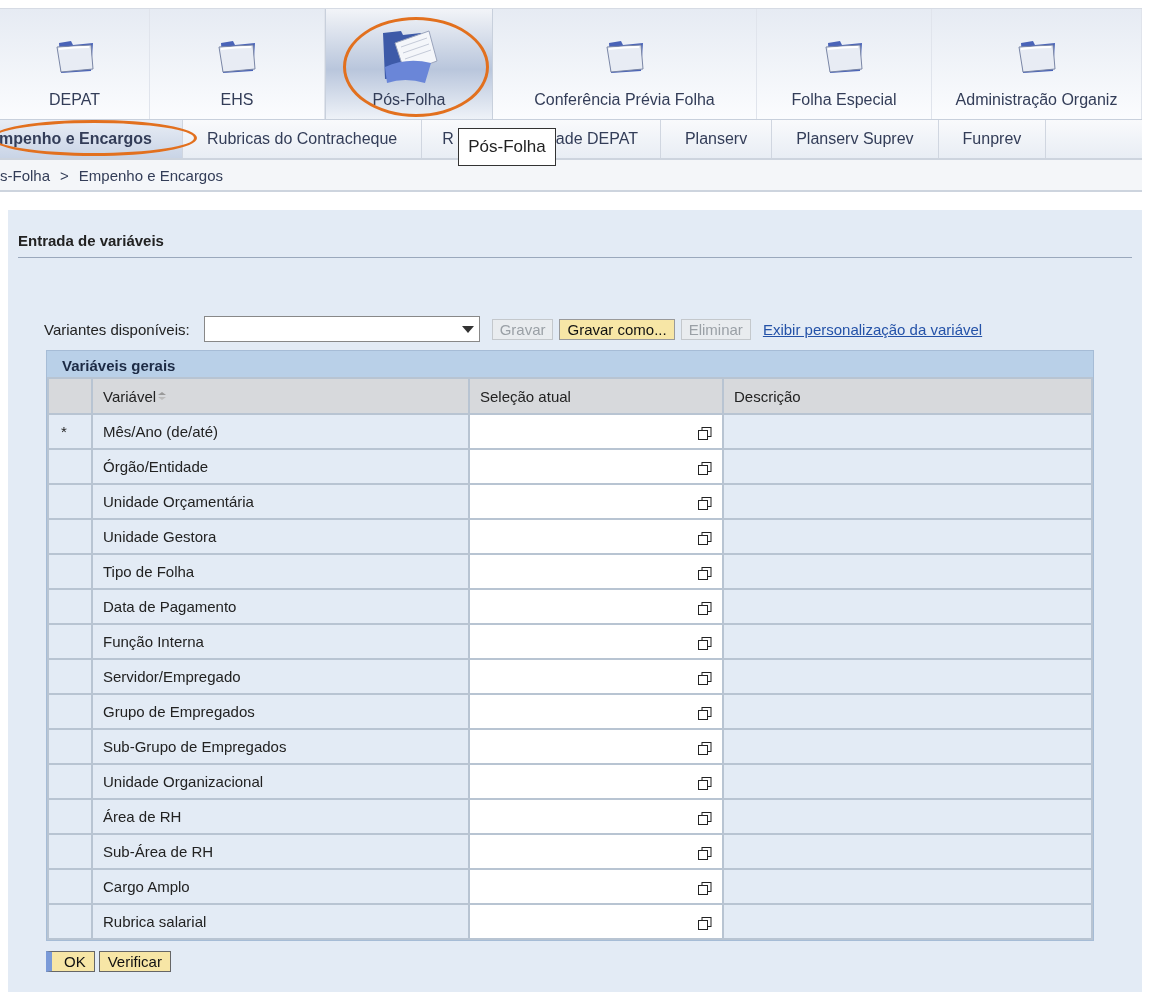  I want to click on tooltip: Pós-Folha, so click(507, 147).